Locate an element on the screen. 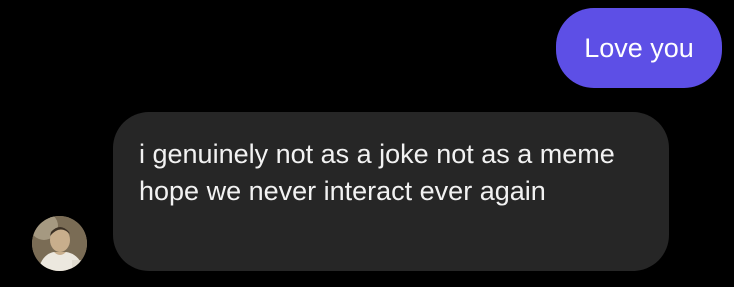 The width and height of the screenshot is (734, 287). avatar-photo-icon is located at coordinates (59, 243).